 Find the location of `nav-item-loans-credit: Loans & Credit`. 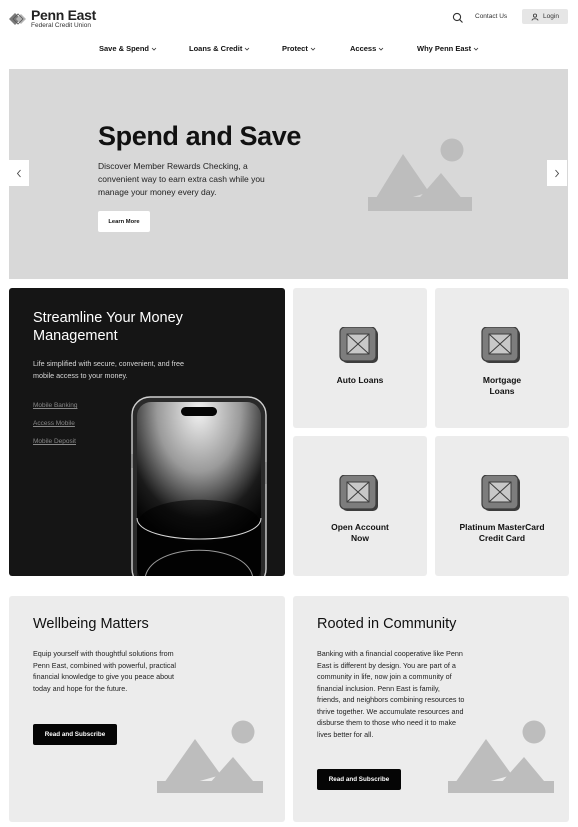

nav-item-loans-credit: Loans & Credit is located at coordinates (219, 48).